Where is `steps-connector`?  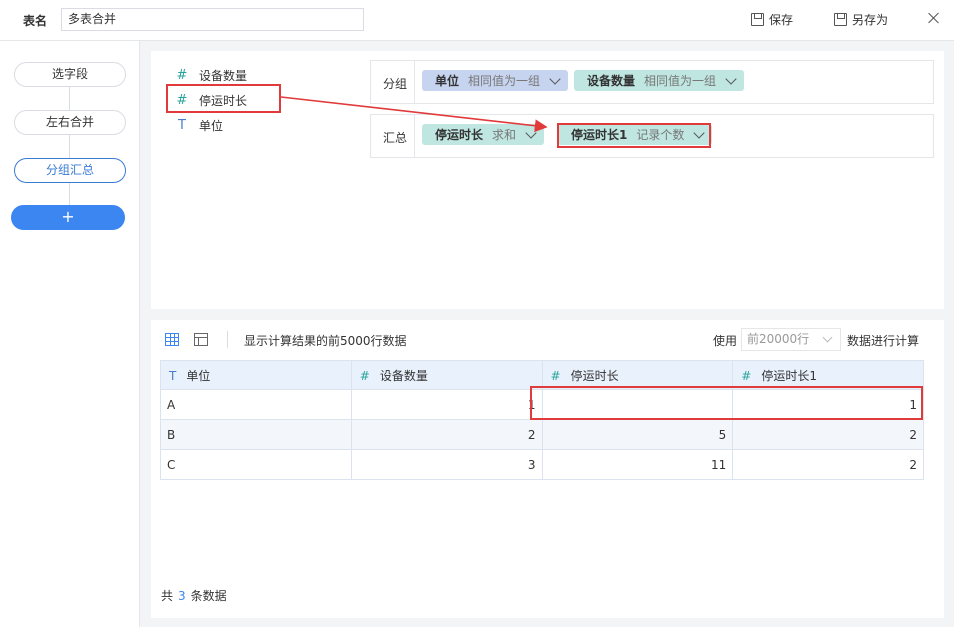
steps-connector is located at coordinates (69, 145).